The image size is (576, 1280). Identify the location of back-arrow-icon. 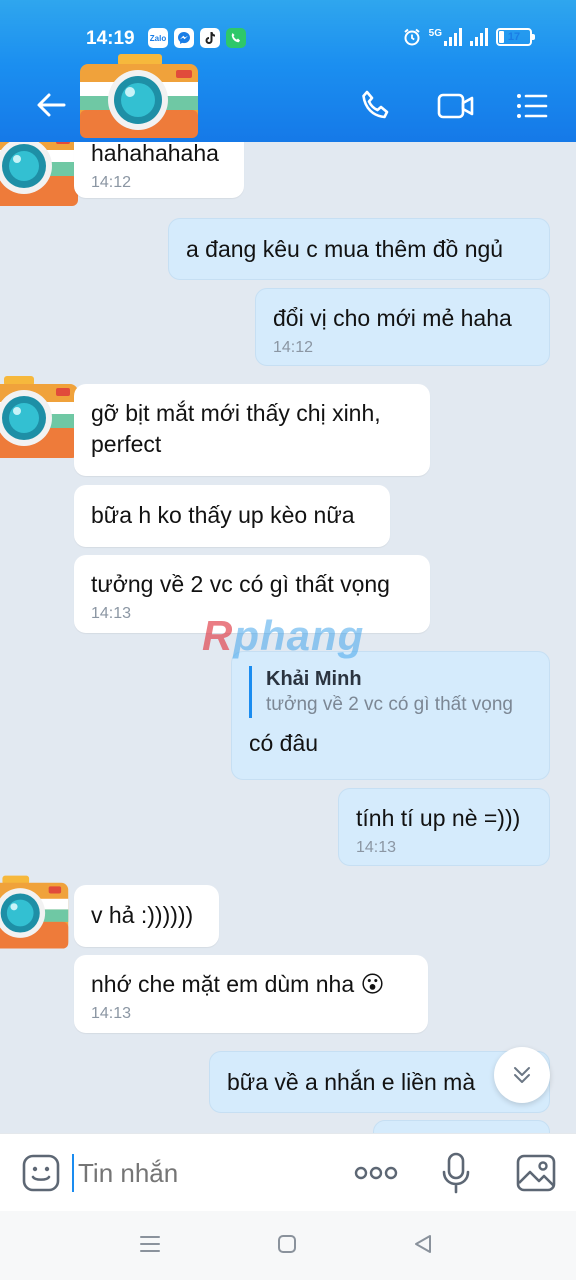
(51, 105).